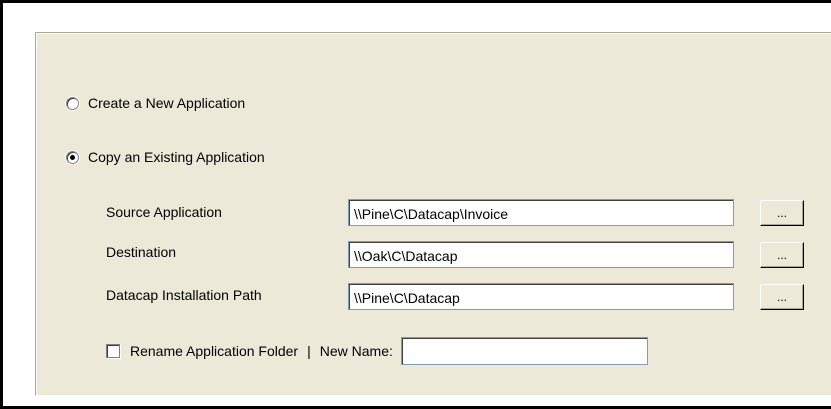 This screenshot has width=831, height=409. I want to click on copy-existing-label: Copy an Existing Application, so click(176, 157).